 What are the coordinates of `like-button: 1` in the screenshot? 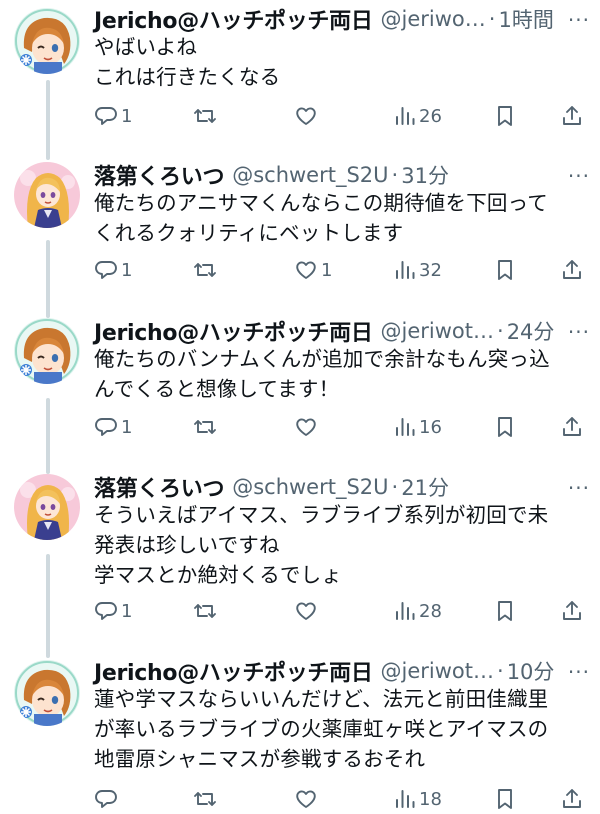 It's located at (313, 270).